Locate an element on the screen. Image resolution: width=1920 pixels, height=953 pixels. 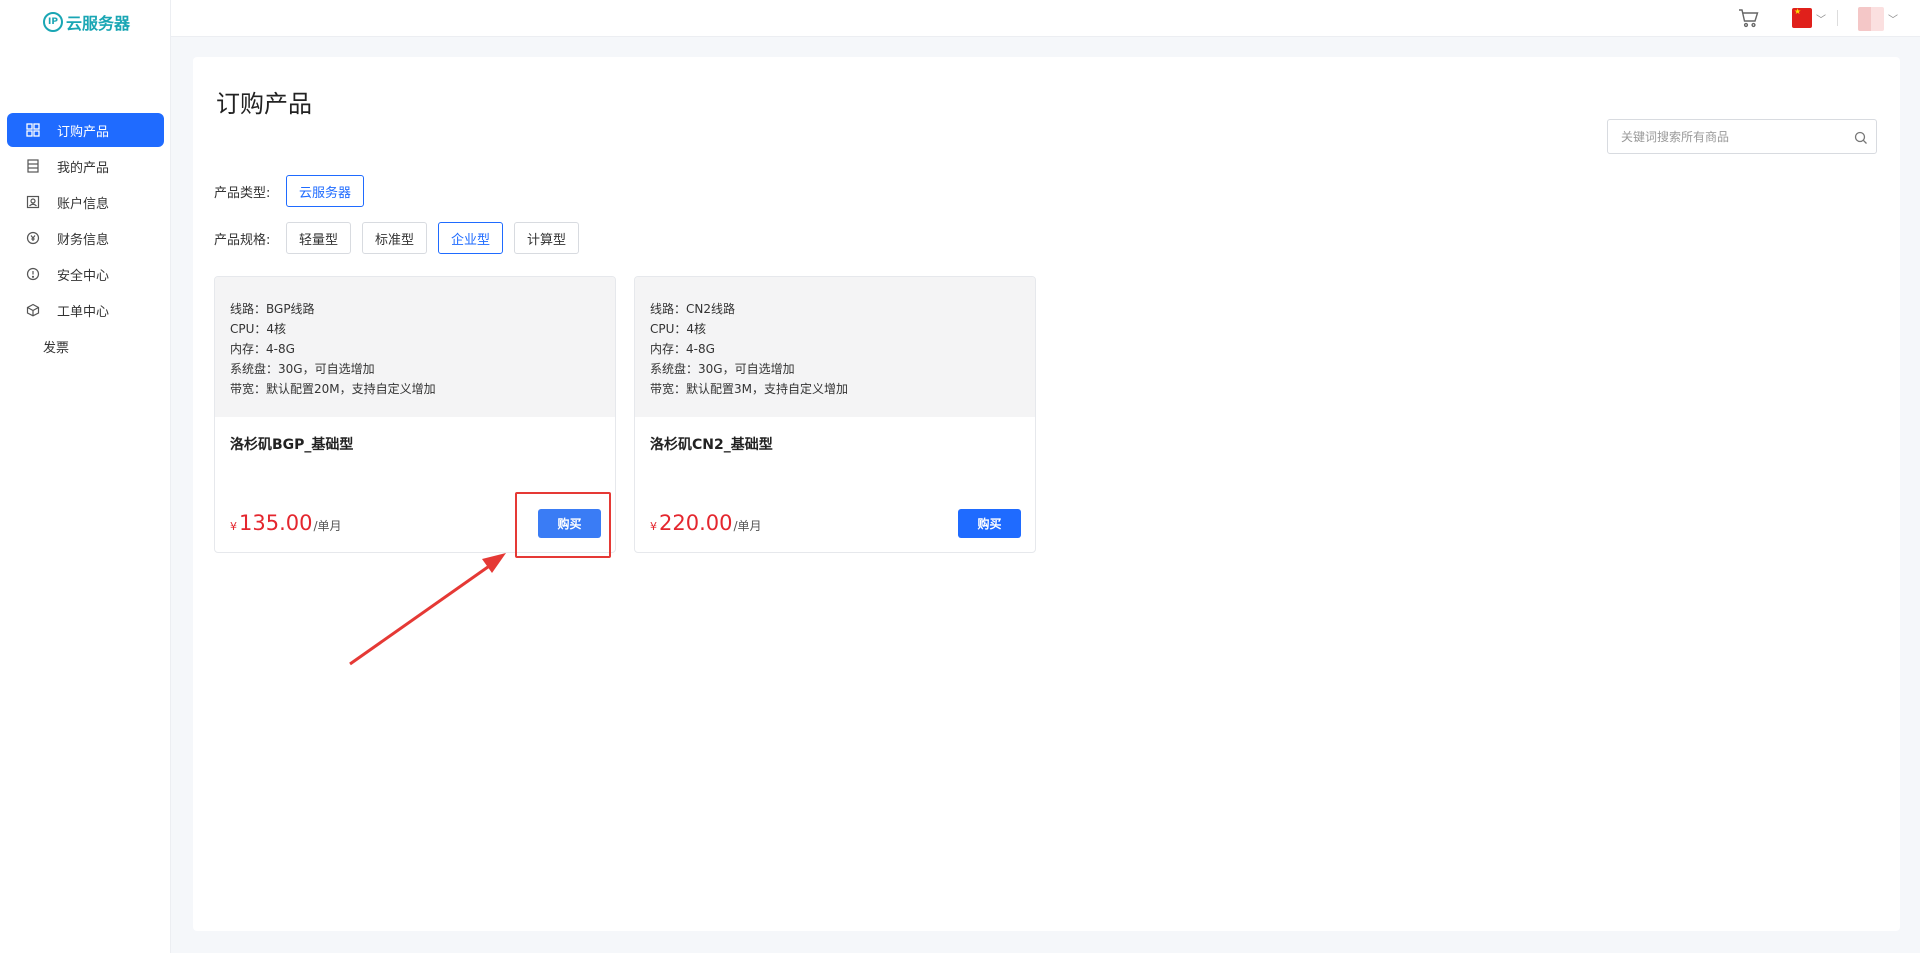
sidebar-item-order-products: 订购产品 is located at coordinates (85, 130).